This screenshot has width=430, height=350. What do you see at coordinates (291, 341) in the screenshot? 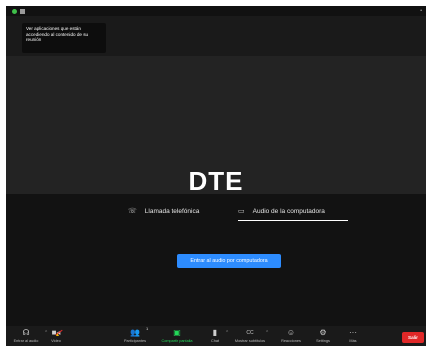
I see `tool-label: Reacciones` at bounding box center [291, 341].